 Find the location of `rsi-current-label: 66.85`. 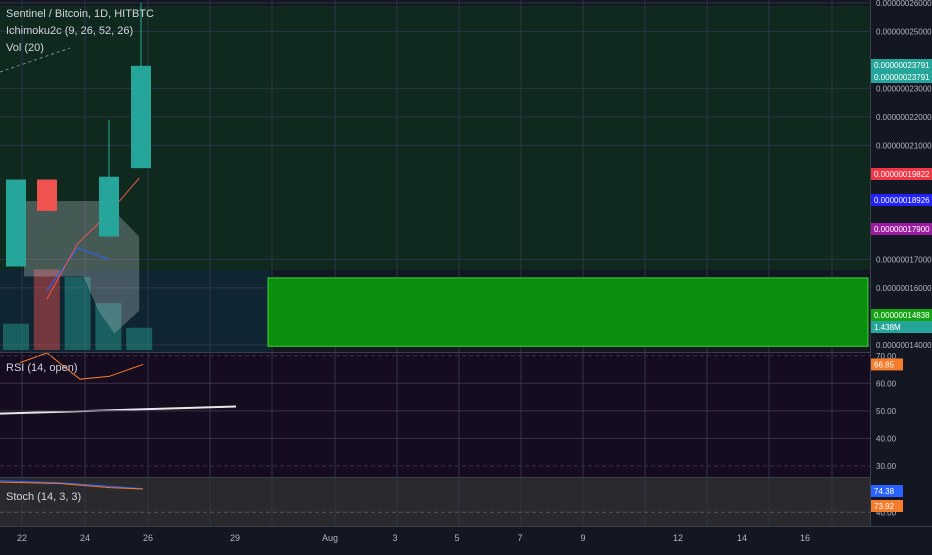

rsi-current-label: 66.85 is located at coordinates (884, 364).